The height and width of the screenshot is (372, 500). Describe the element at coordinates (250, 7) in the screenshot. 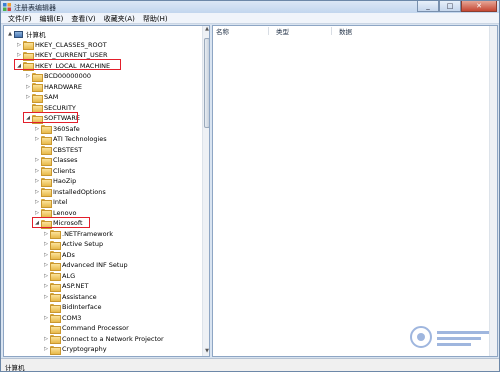

I see `title-bar: 注册表编辑器 _ □ ✕` at that location.